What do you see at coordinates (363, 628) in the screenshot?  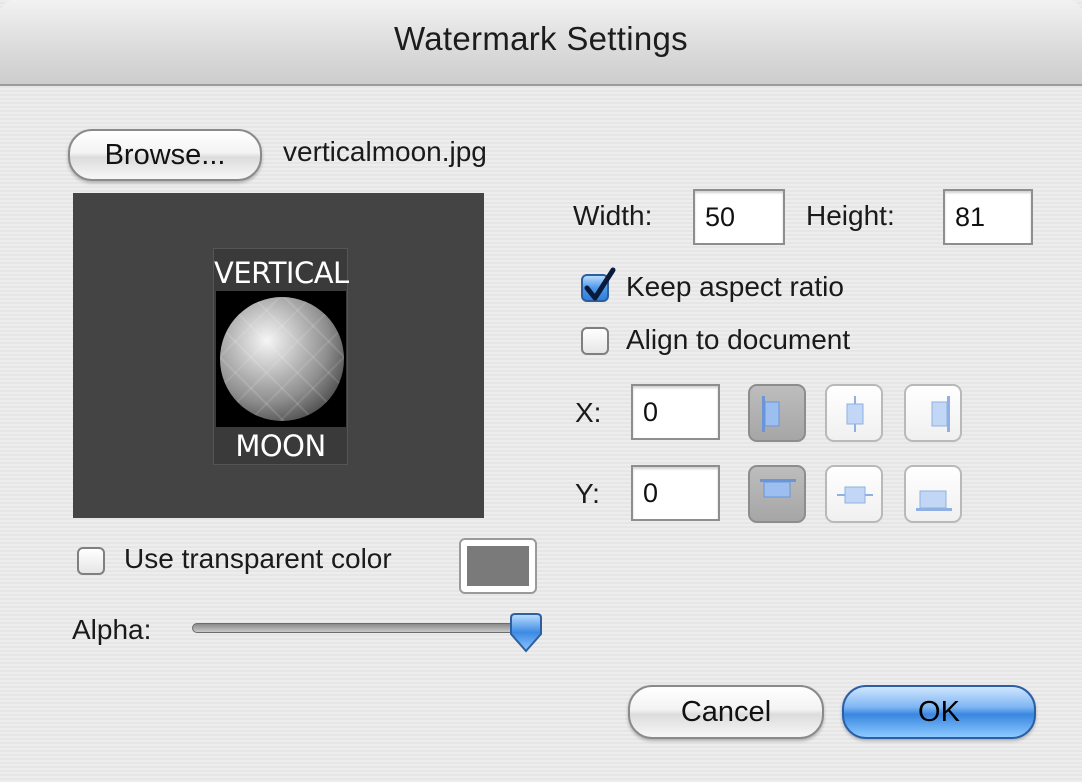 I see `alpha-slider-track` at bounding box center [363, 628].